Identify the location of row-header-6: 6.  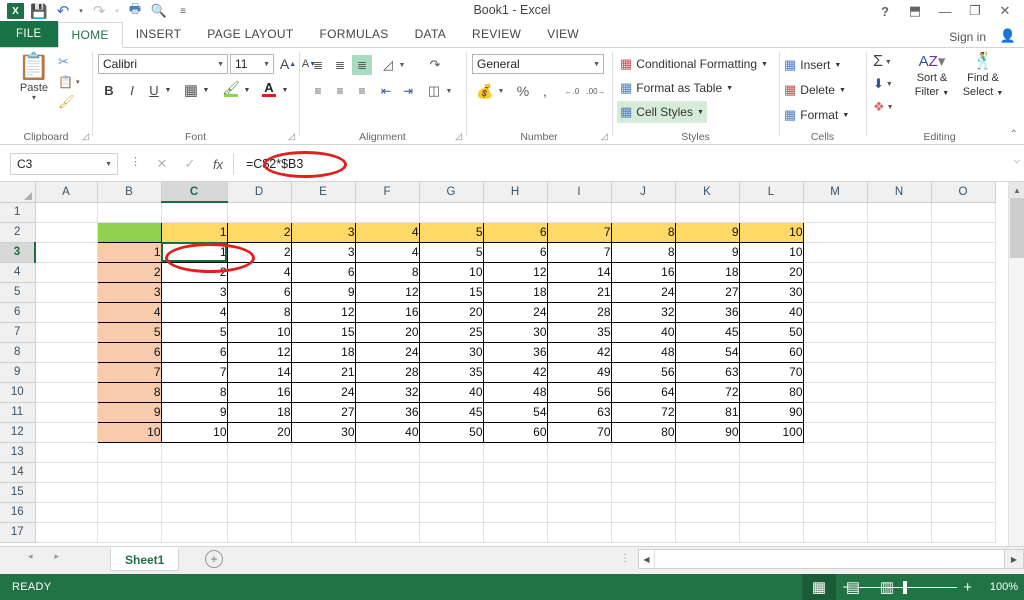
(18, 312).